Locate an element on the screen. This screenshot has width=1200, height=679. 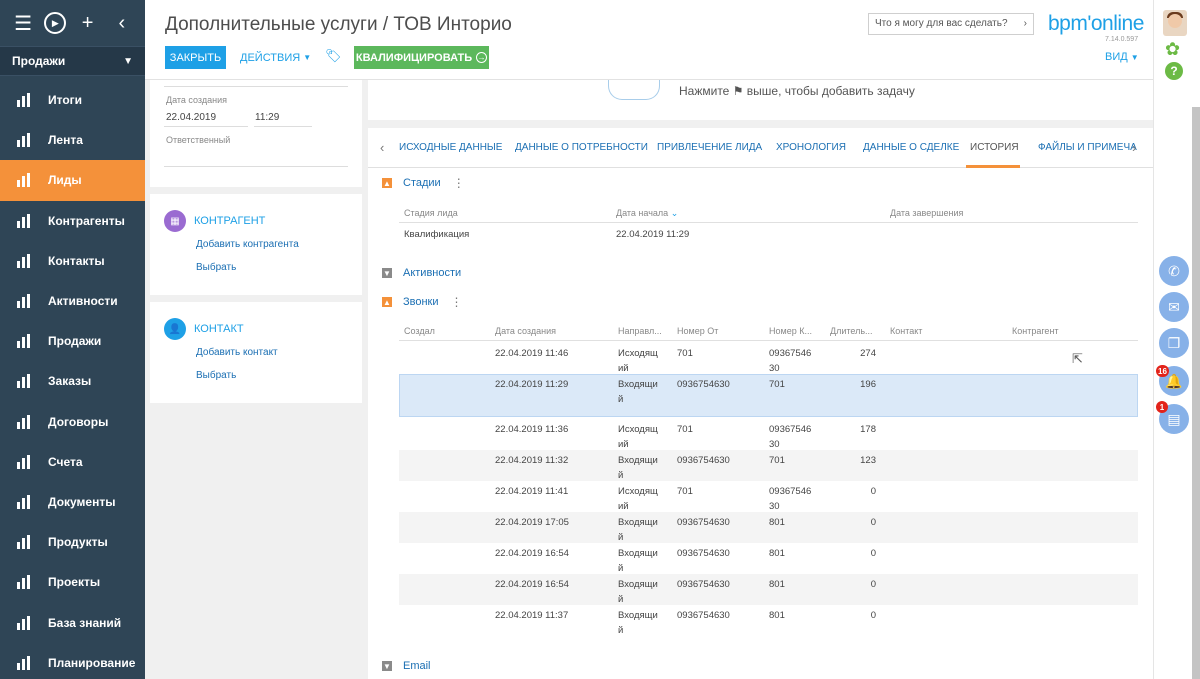
gear-icon: ✿ is located at coordinates (1172, 49).